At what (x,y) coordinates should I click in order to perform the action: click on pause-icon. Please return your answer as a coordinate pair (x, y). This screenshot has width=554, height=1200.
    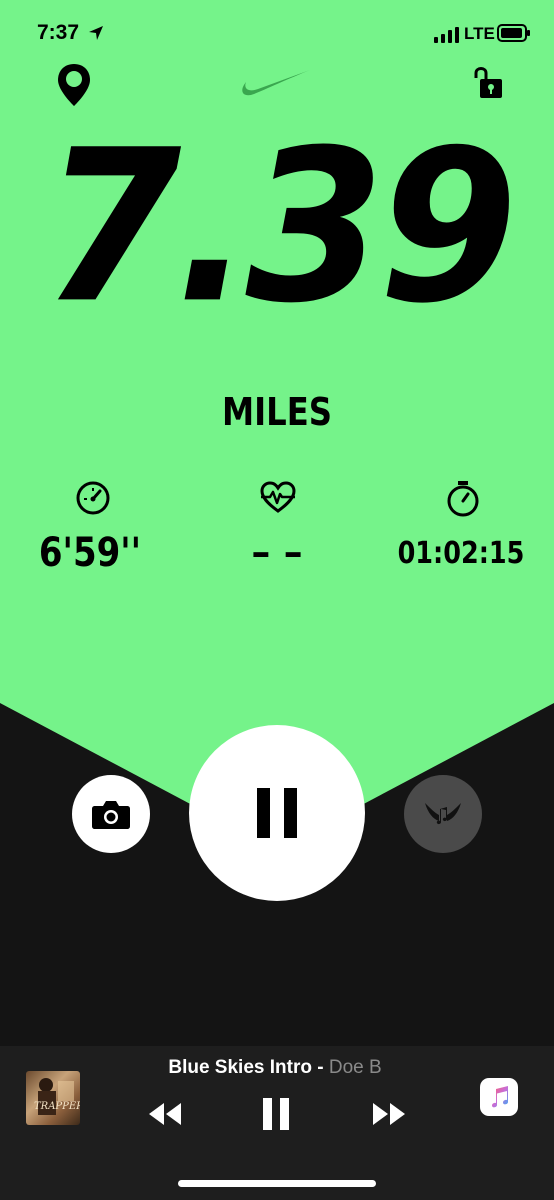
    Looking at the image, I should click on (277, 813).